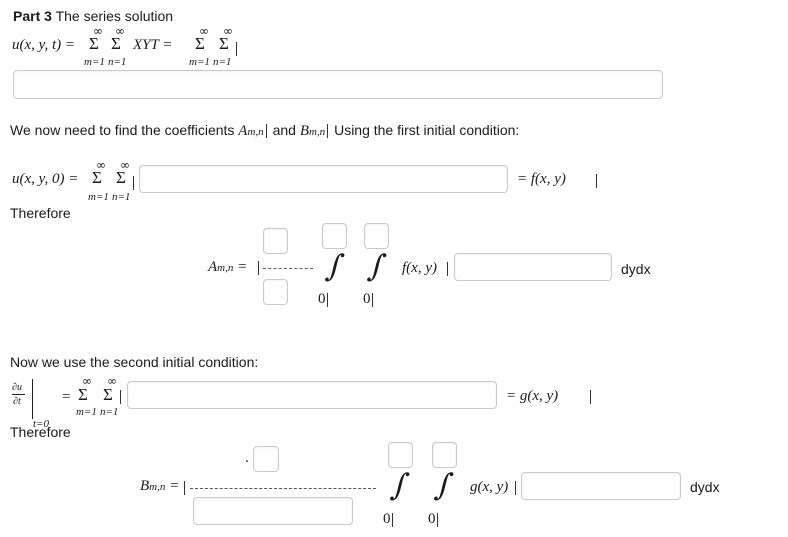 The width and height of the screenshot is (788, 537). I want to click on part-title: The series solution, so click(114, 16).